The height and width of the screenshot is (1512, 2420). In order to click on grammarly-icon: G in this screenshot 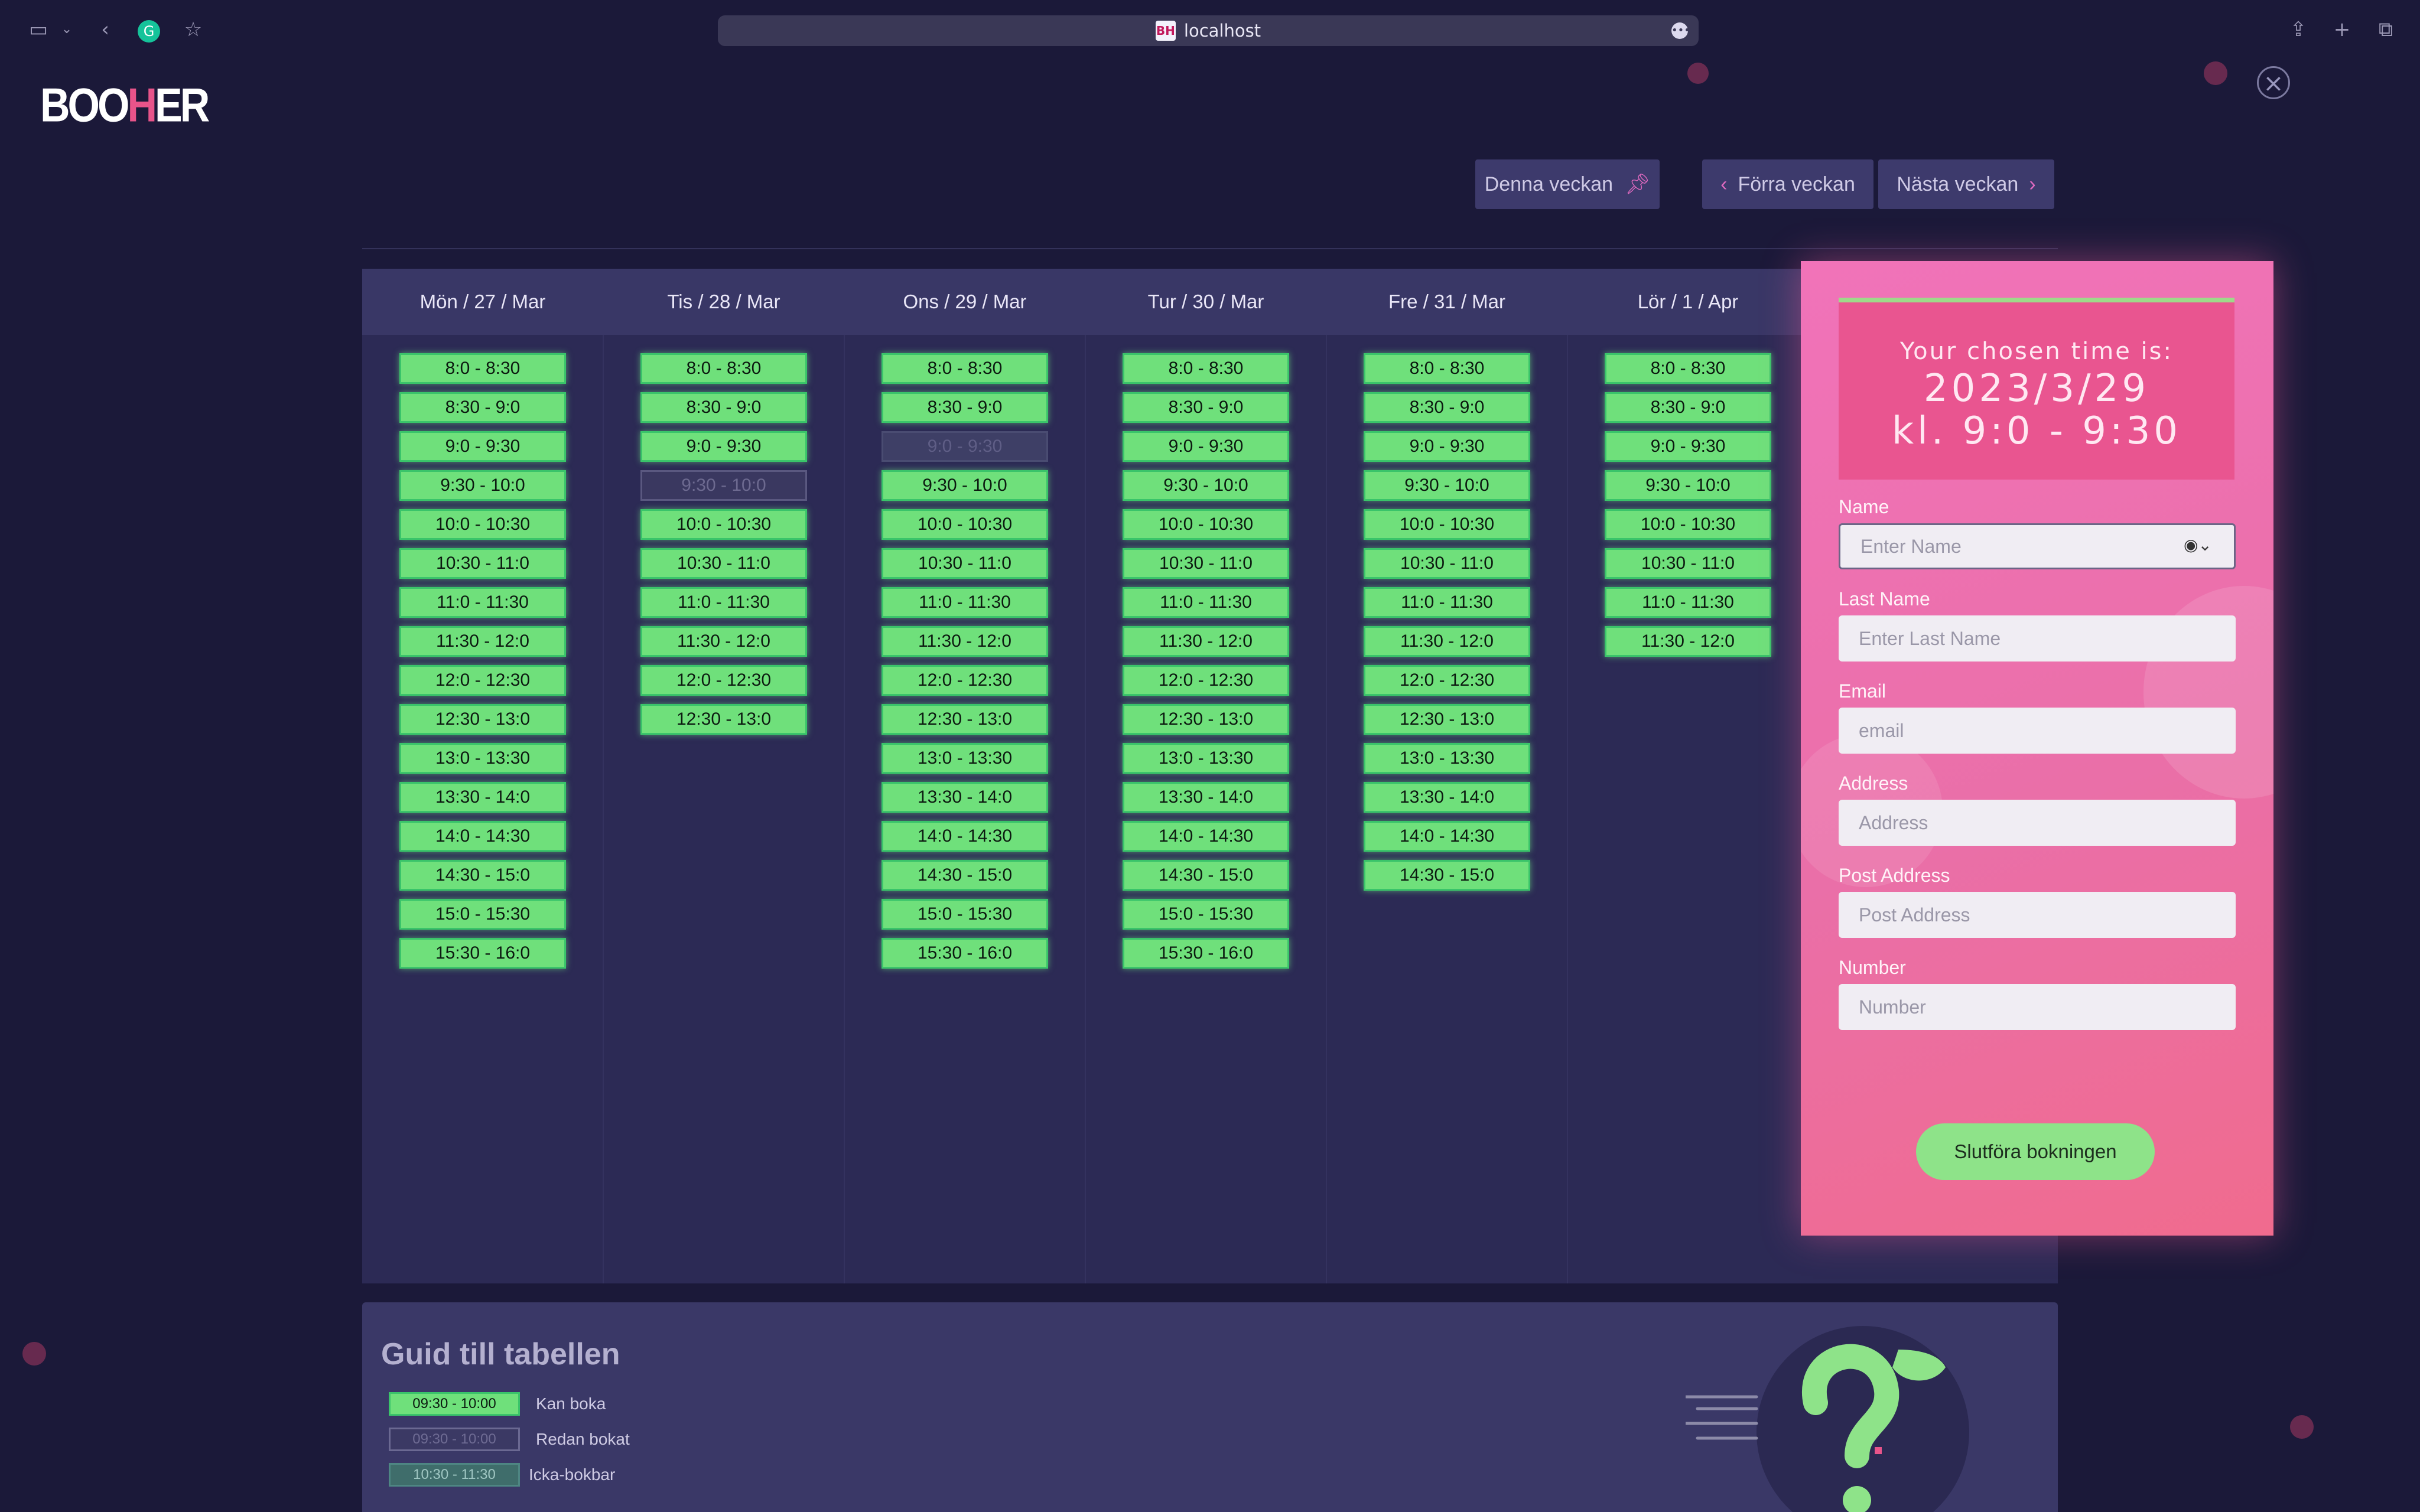, I will do `click(149, 30)`.